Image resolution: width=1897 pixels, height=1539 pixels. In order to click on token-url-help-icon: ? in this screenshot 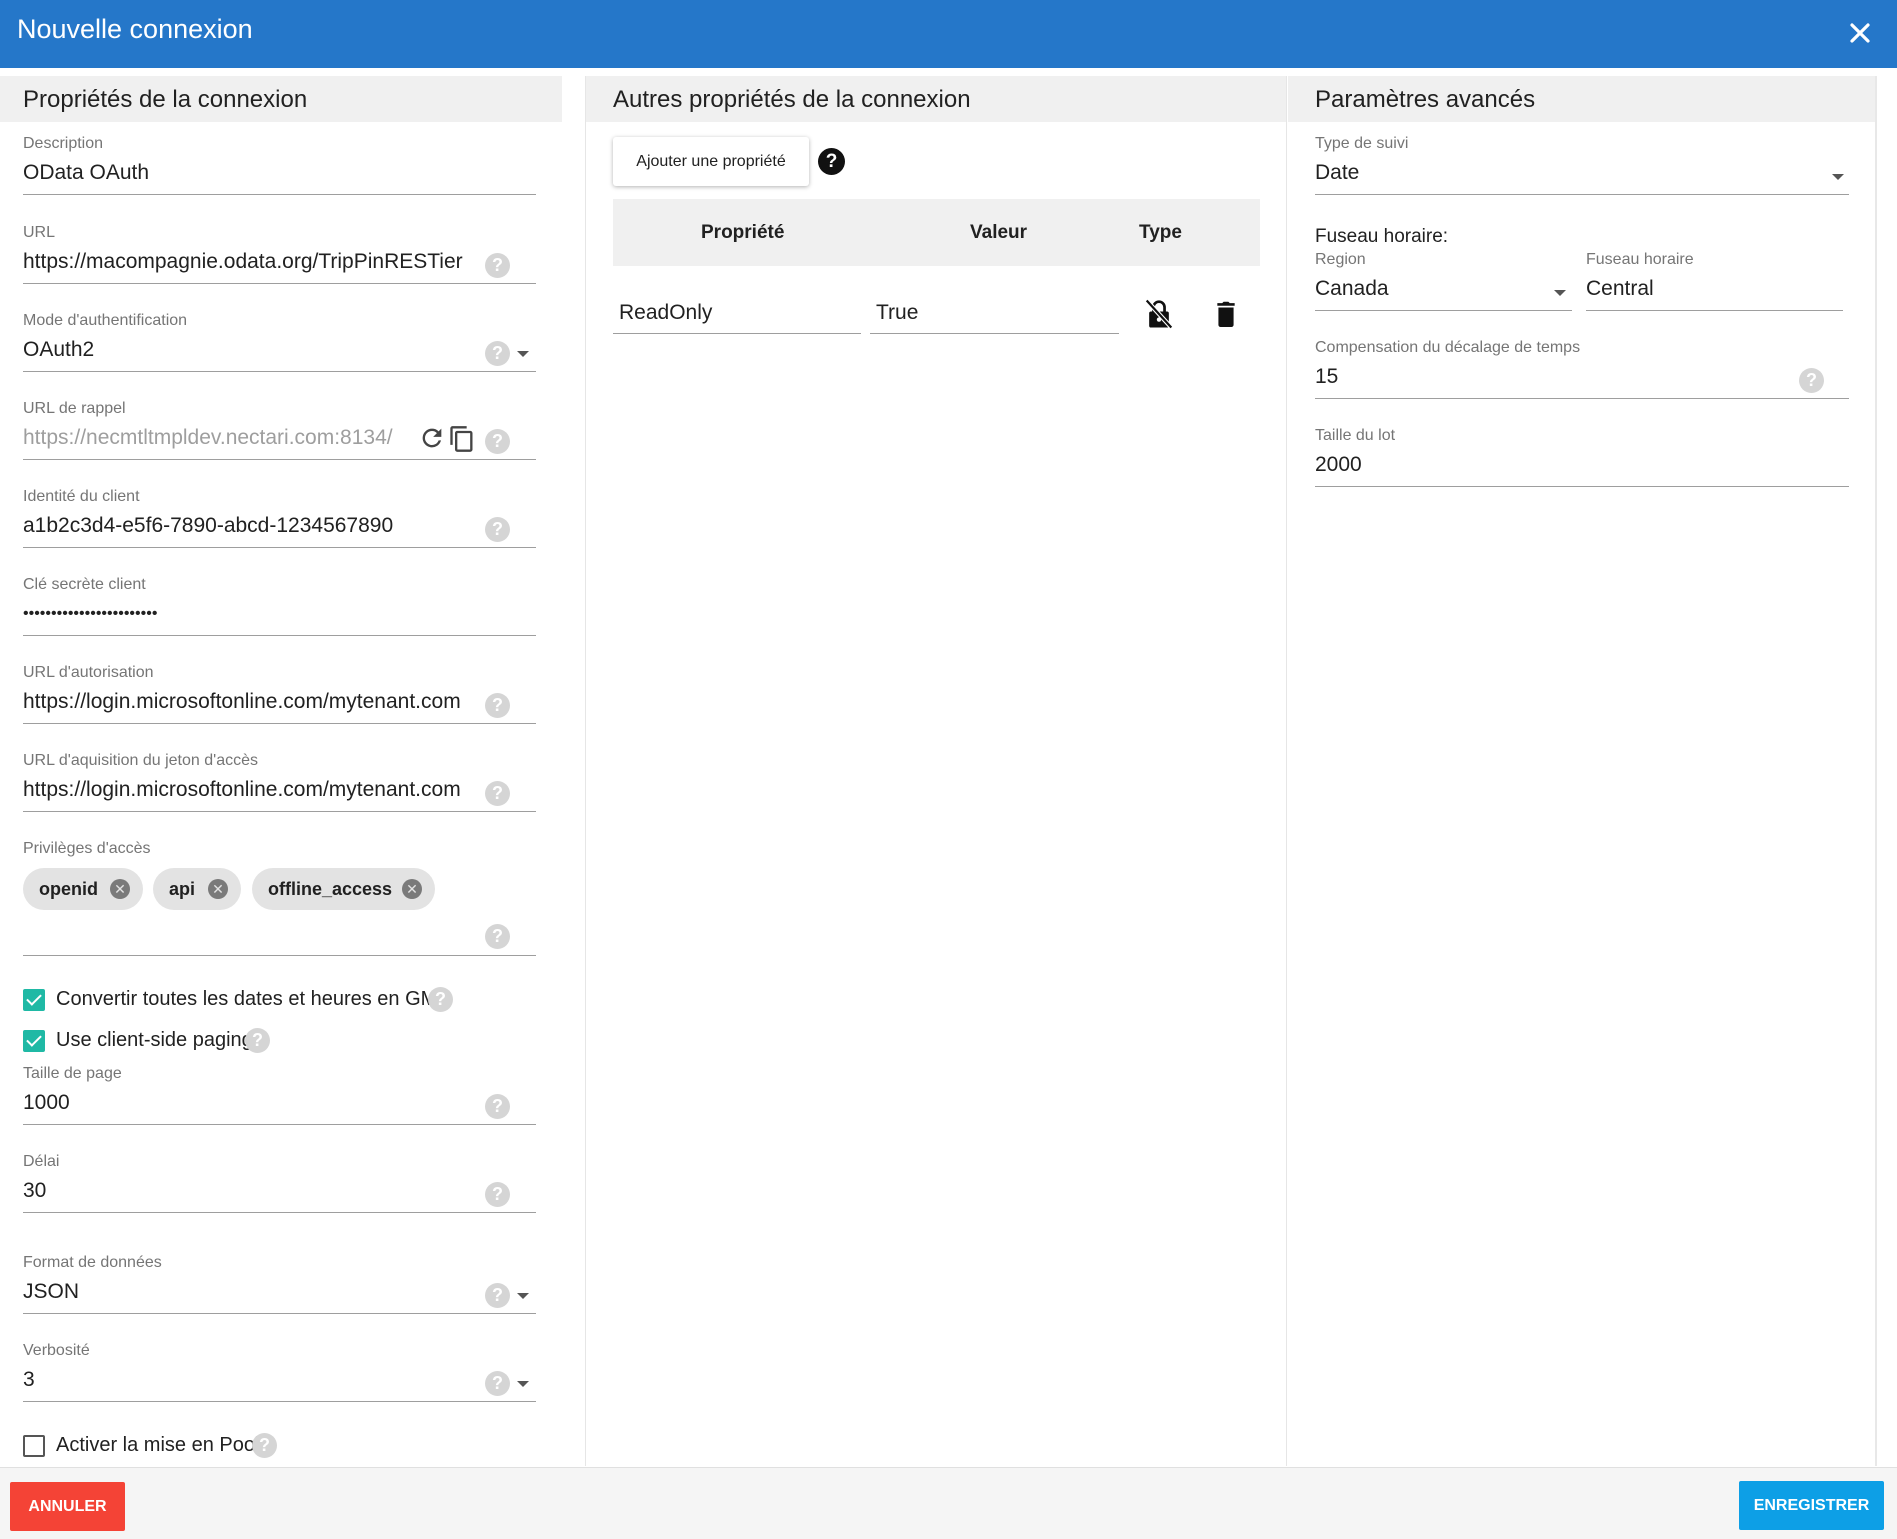, I will do `click(497, 793)`.